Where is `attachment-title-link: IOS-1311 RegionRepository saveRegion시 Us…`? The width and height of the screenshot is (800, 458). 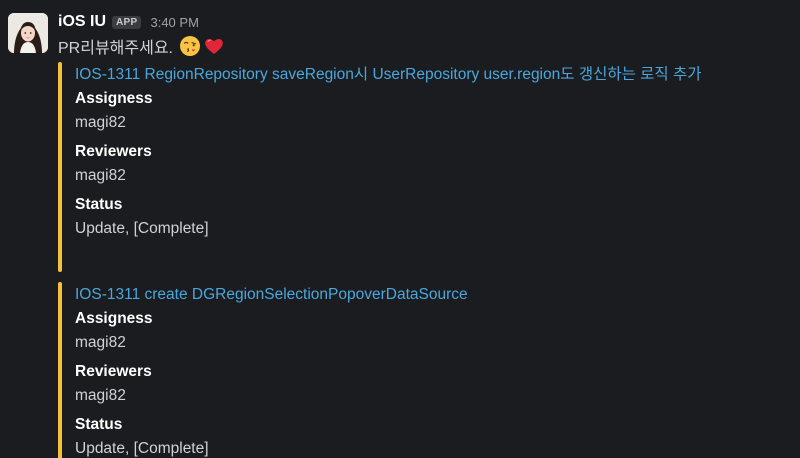 attachment-title-link: IOS-1311 RegionRepository saveRegion시 Us… is located at coordinates (405, 74).